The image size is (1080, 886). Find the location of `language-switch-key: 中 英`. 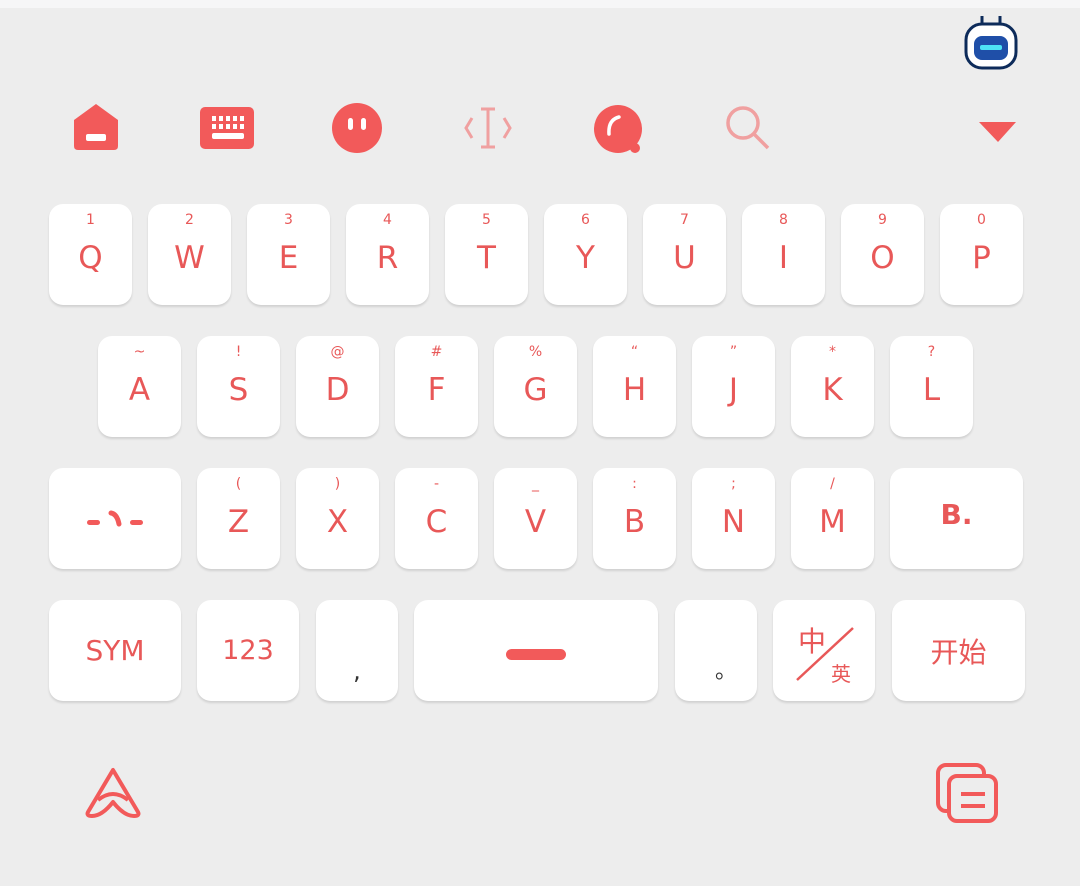

language-switch-key: 中 英 is located at coordinates (824, 650).